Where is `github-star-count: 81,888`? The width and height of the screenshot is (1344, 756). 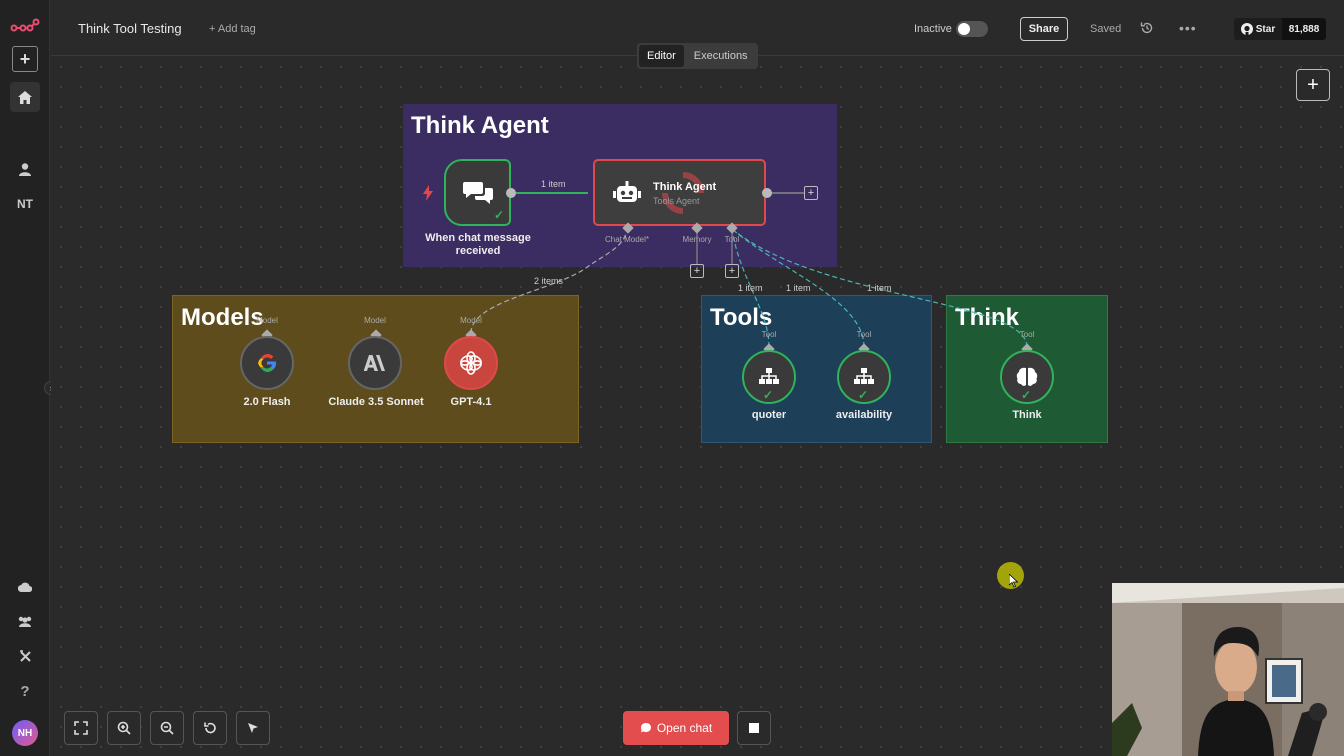 github-star-count: 81,888 is located at coordinates (1304, 29).